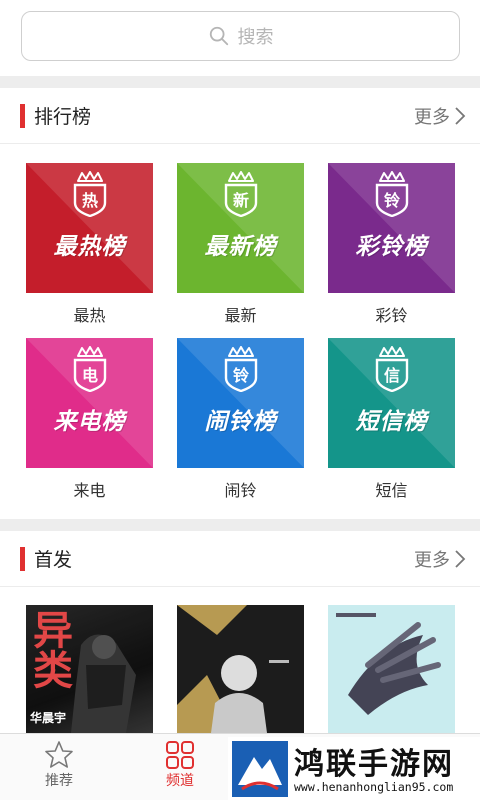  Describe the element at coordinates (240, 228) in the screenshot. I see `rank-tile: 新最新榜` at that location.